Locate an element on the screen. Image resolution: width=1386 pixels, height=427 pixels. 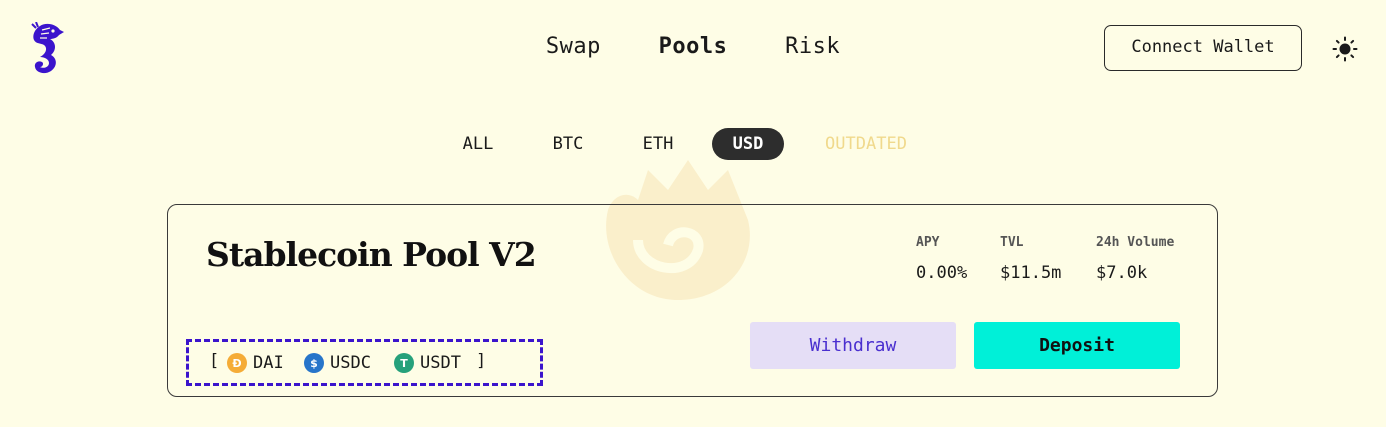
pool-token-list: [ Ð DAI $ USDC T USDT ] is located at coordinates (364, 362).